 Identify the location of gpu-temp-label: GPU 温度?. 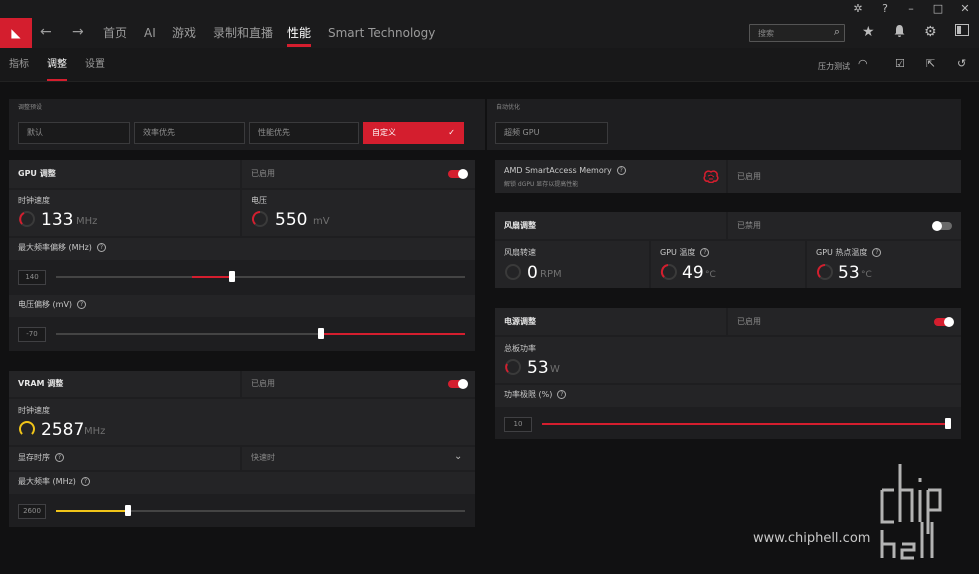
(685, 253).